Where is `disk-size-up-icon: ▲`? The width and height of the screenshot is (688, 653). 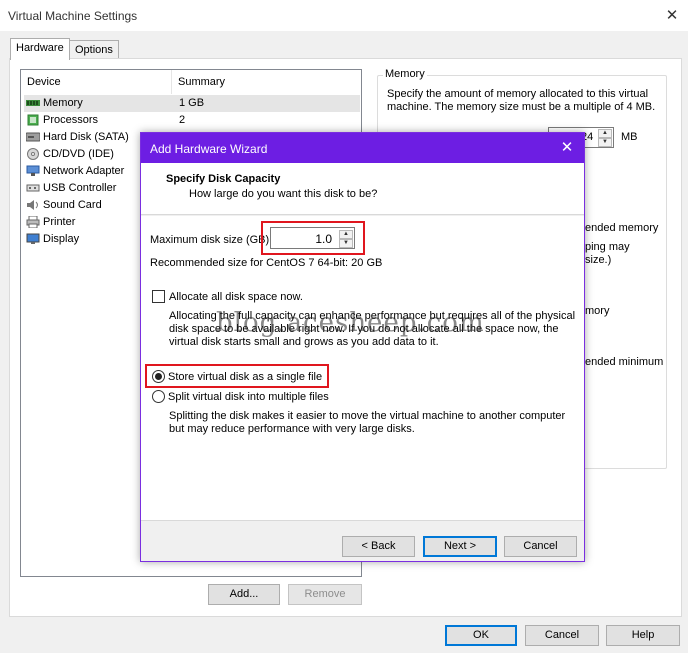
disk-size-up-icon: ▲ is located at coordinates (346, 234).